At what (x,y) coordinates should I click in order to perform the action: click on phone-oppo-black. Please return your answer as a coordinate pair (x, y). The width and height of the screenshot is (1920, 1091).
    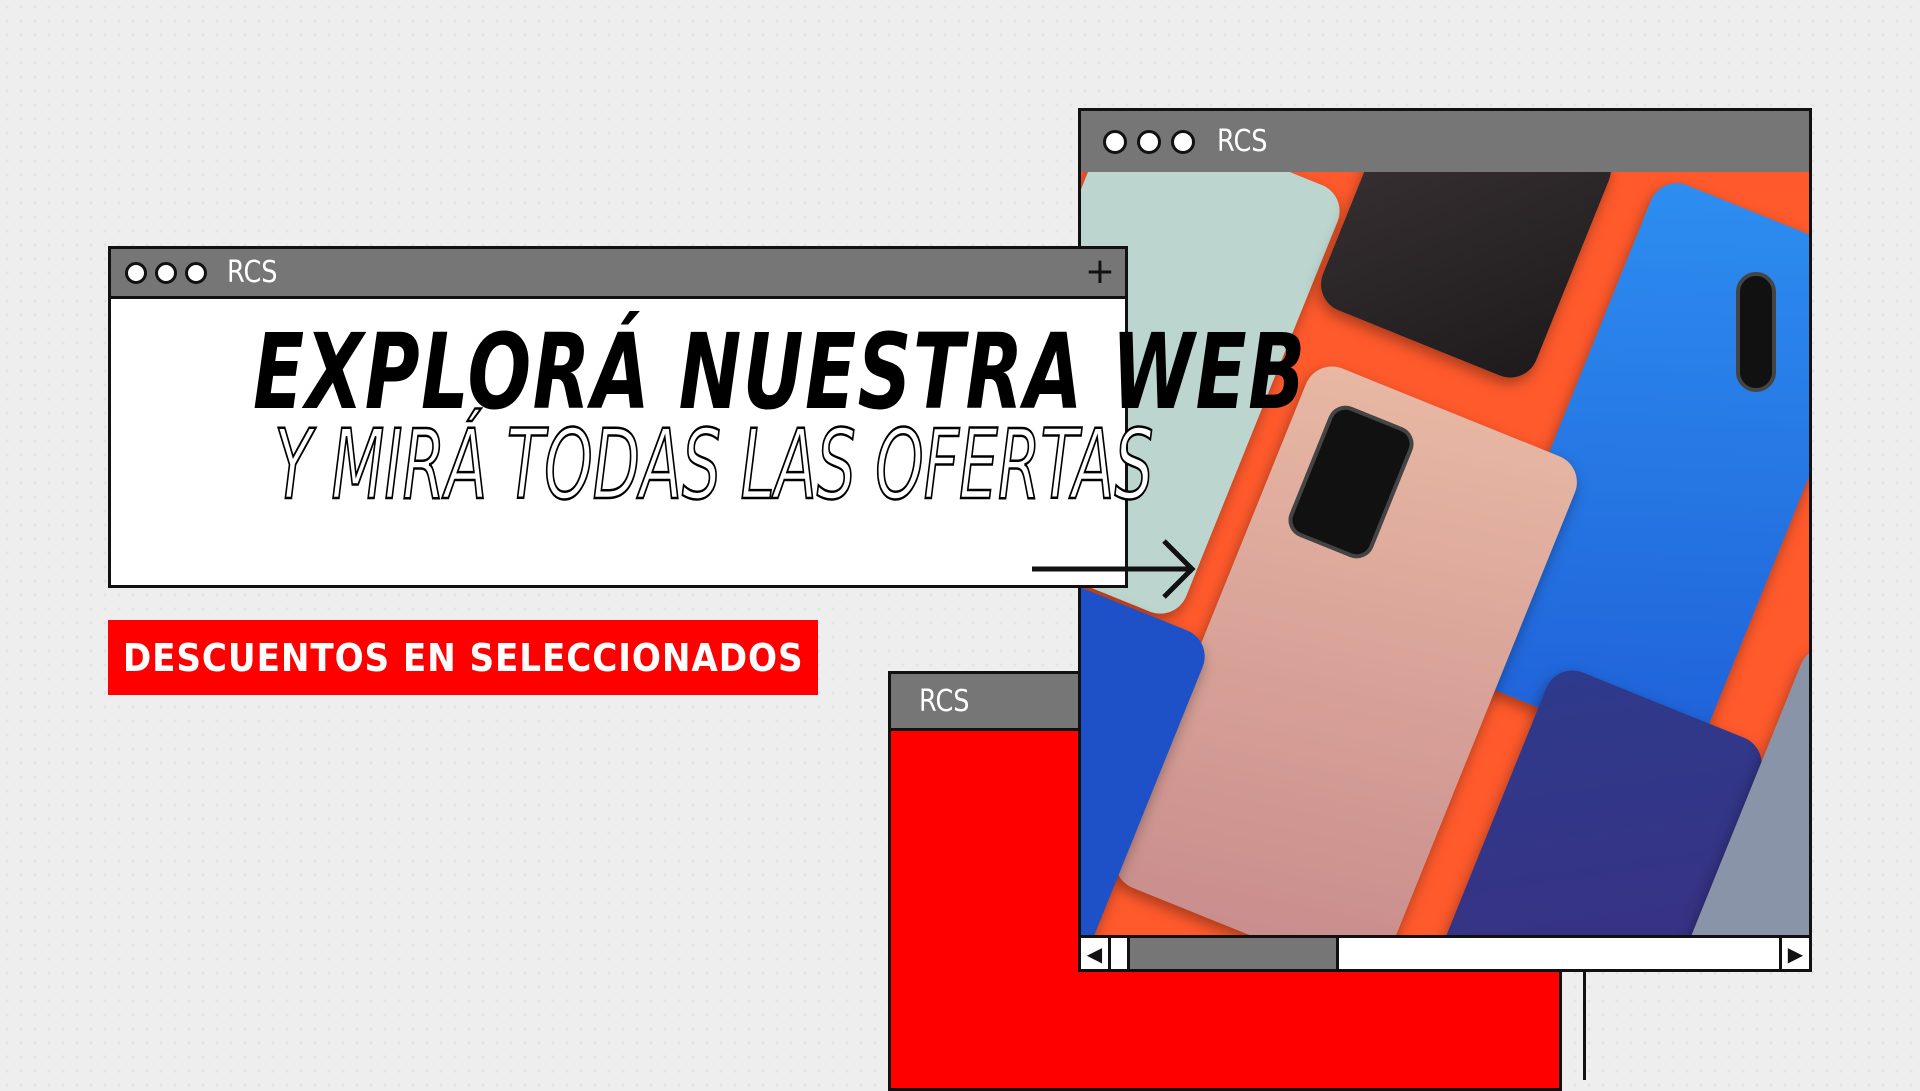
    Looking at the image, I should click on (1466, 279).